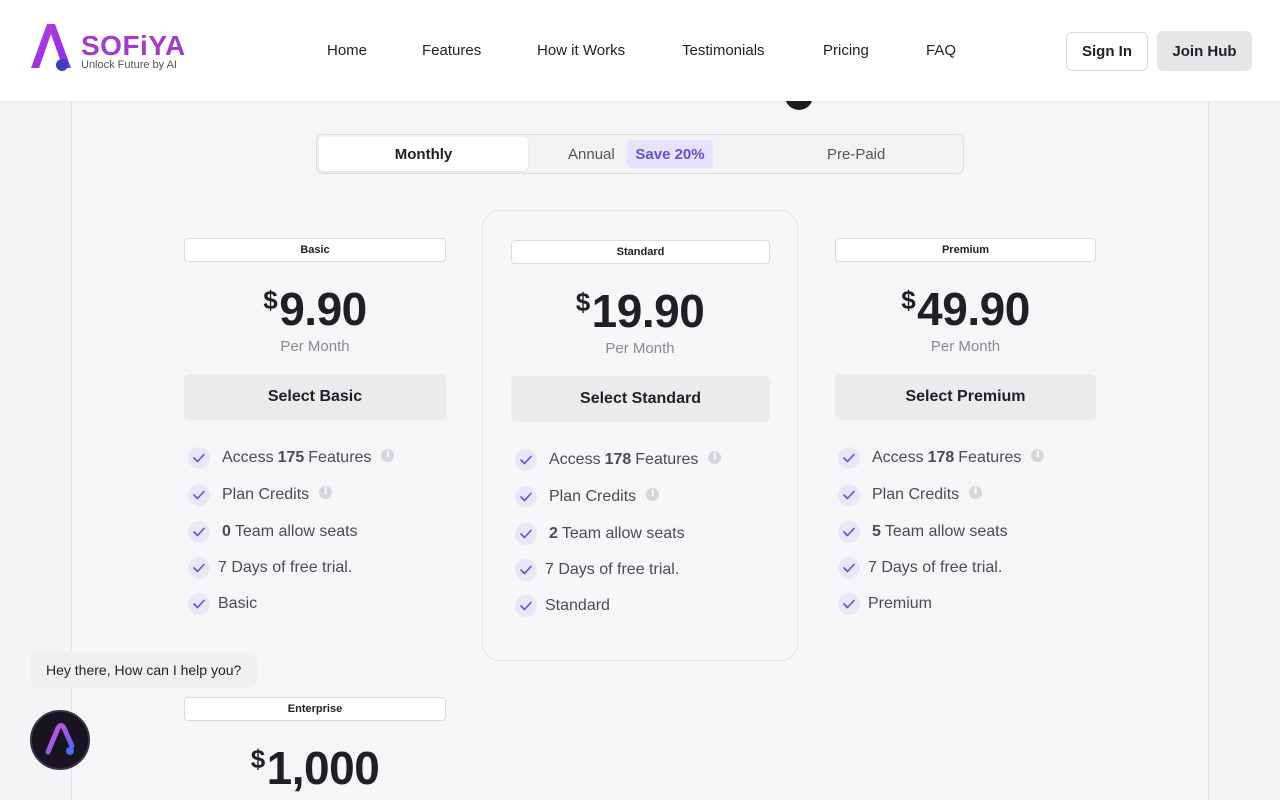 The width and height of the screenshot is (1280, 800). I want to click on plan-tag: Enterprise, so click(315, 709).